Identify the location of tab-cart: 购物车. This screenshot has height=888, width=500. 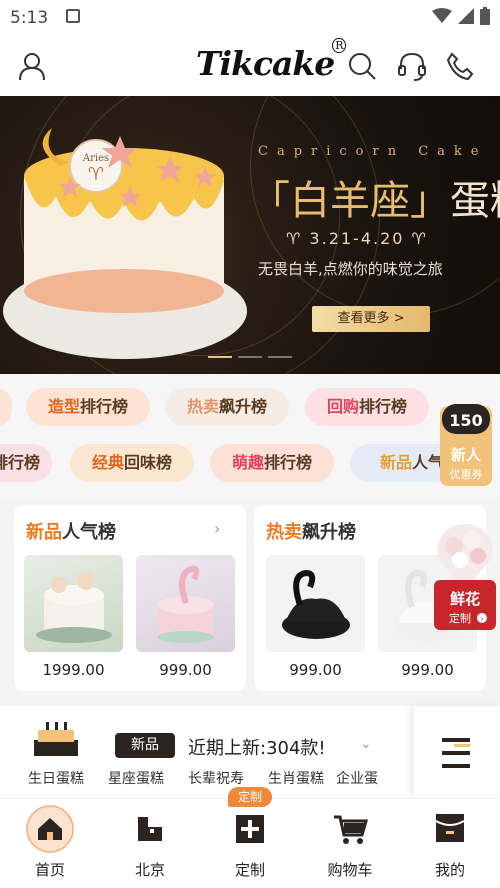
(350, 843).